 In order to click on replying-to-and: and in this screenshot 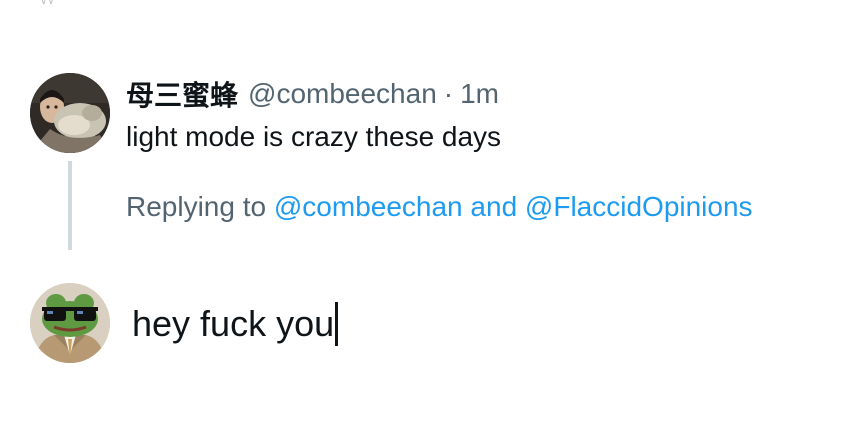, I will do `click(494, 206)`.